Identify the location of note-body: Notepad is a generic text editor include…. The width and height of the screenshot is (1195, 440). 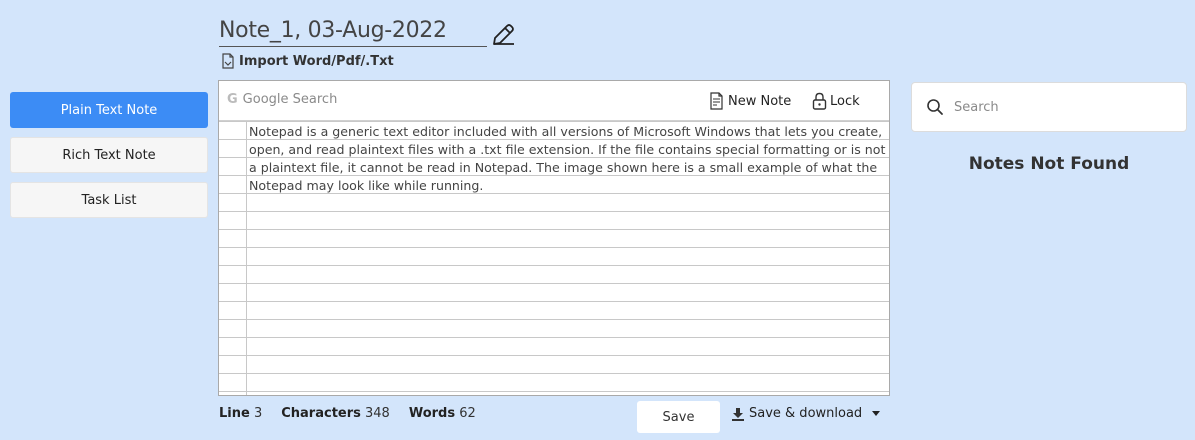
(569, 159).